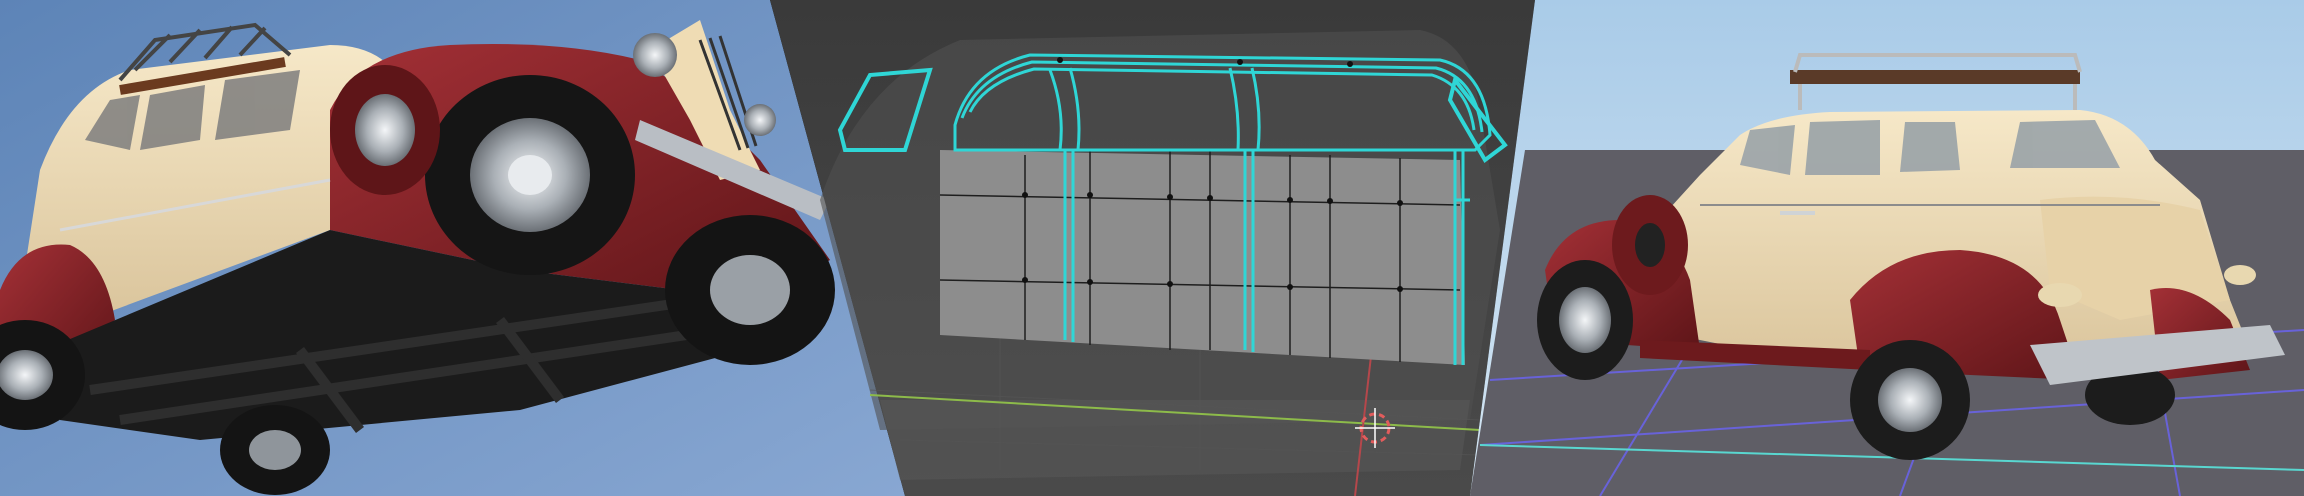 This screenshot has width=2304, height=496. What do you see at coordinates (1650, 245) in the screenshot?
I see `spare-wheel-right` at bounding box center [1650, 245].